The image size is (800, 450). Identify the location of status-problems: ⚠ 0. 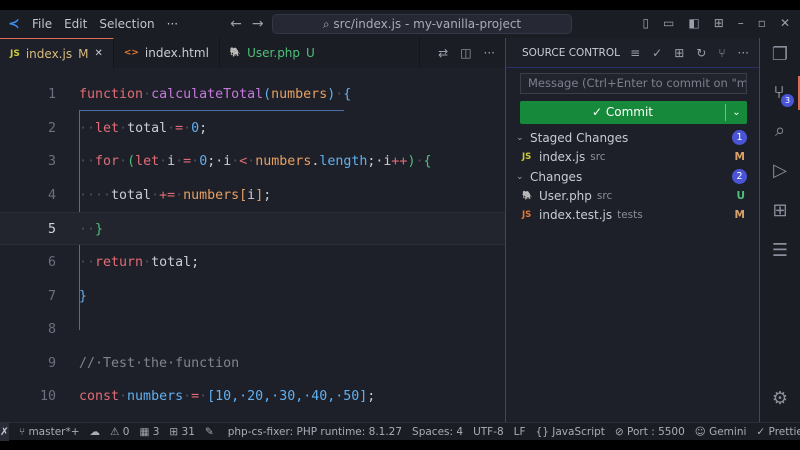
(119, 432).